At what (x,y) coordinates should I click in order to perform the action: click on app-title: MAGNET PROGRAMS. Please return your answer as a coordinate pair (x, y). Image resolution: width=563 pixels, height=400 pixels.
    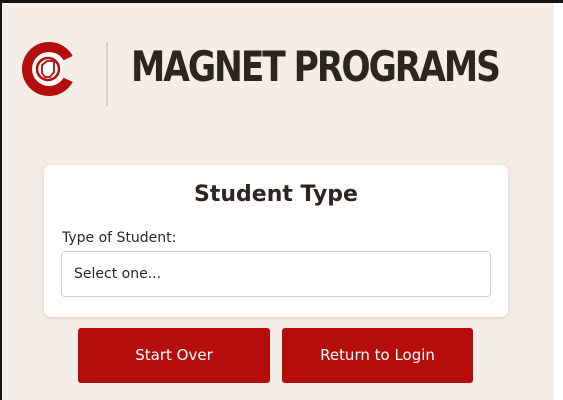
    Looking at the image, I should click on (316, 66).